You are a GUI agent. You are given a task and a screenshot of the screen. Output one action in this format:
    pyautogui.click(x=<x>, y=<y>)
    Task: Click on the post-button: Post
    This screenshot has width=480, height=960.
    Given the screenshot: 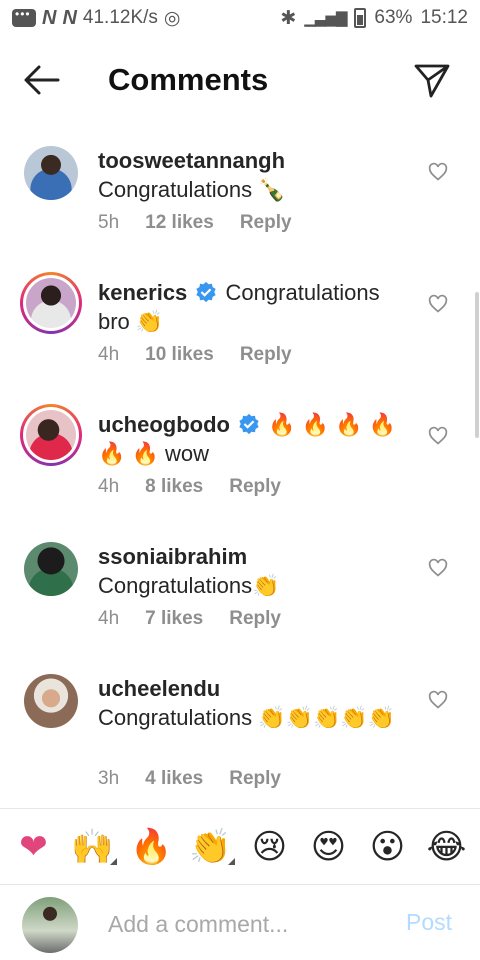 What is the action you would take?
    pyautogui.click(x=429, y=922)
    